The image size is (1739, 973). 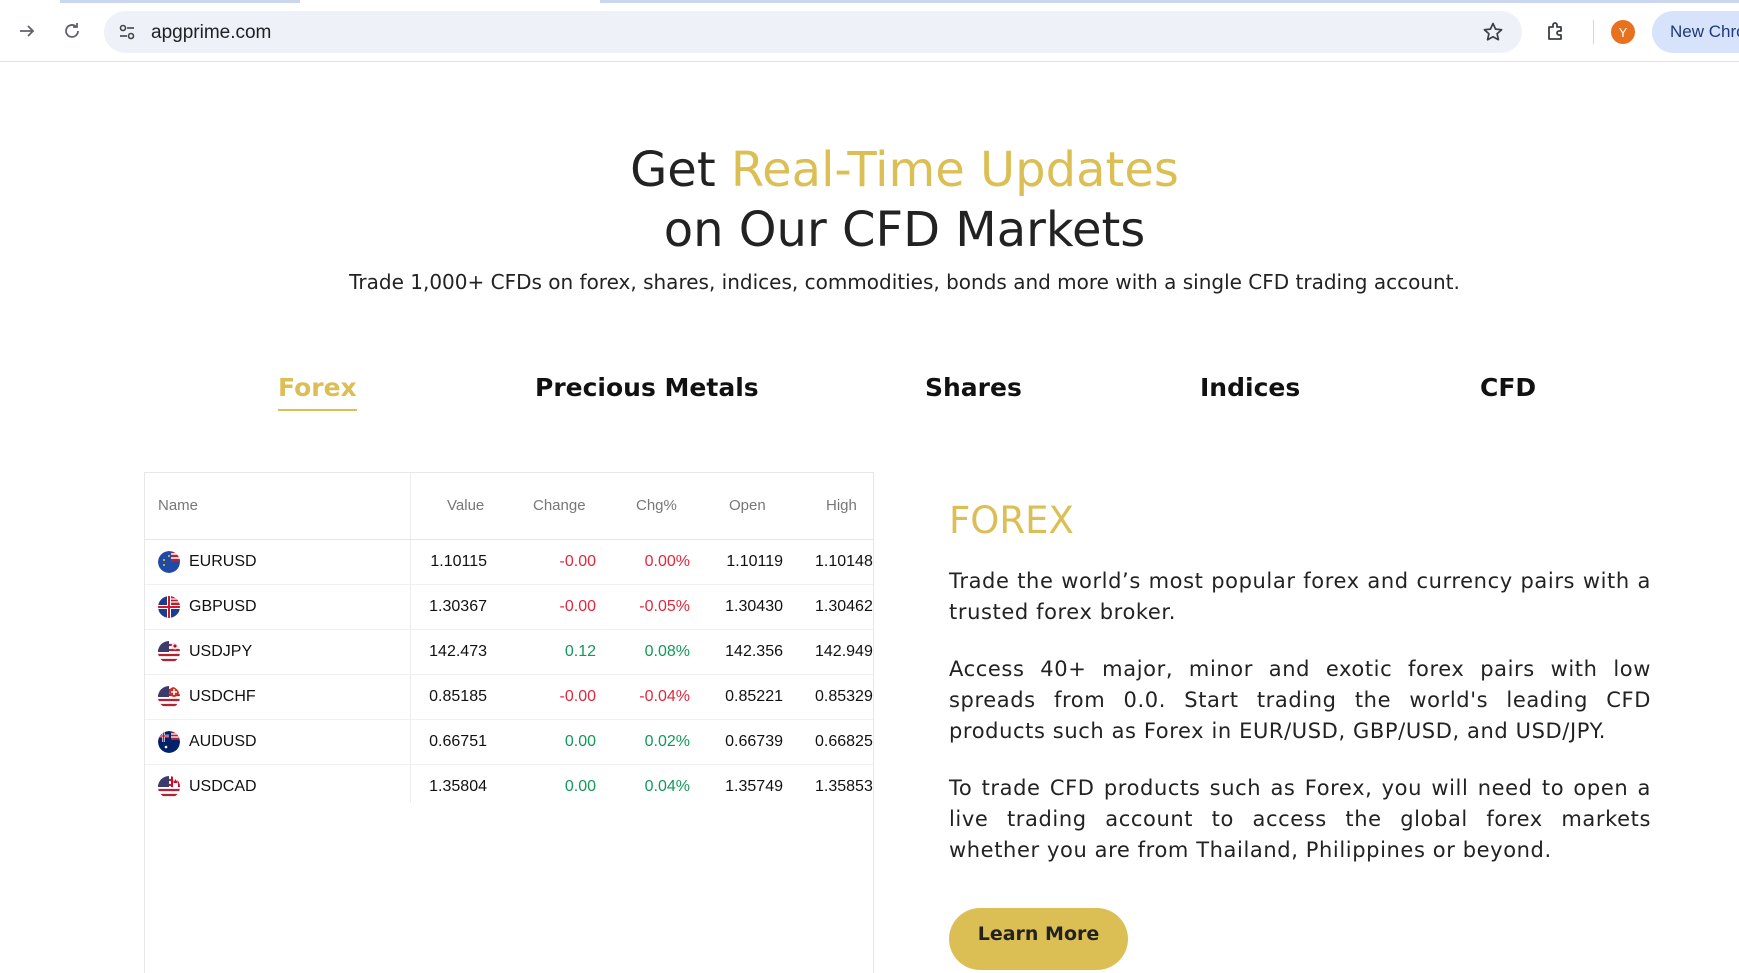 What do you see at coordinates (747, 505) in the screenshot?
I see `header-open: Open` at bounding box center [747, 505].